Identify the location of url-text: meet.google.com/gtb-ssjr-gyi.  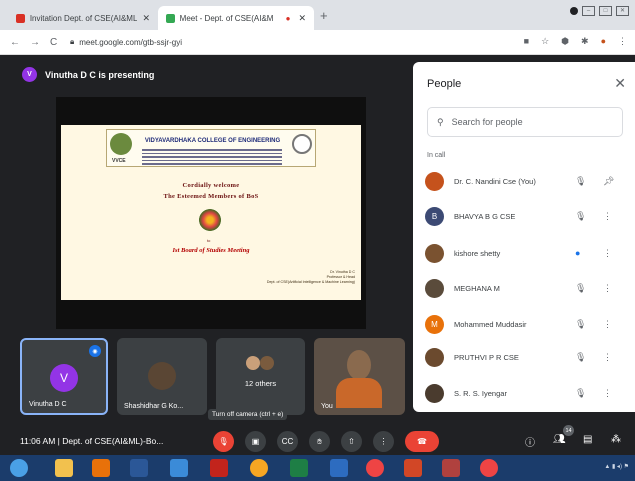
(130, 42).